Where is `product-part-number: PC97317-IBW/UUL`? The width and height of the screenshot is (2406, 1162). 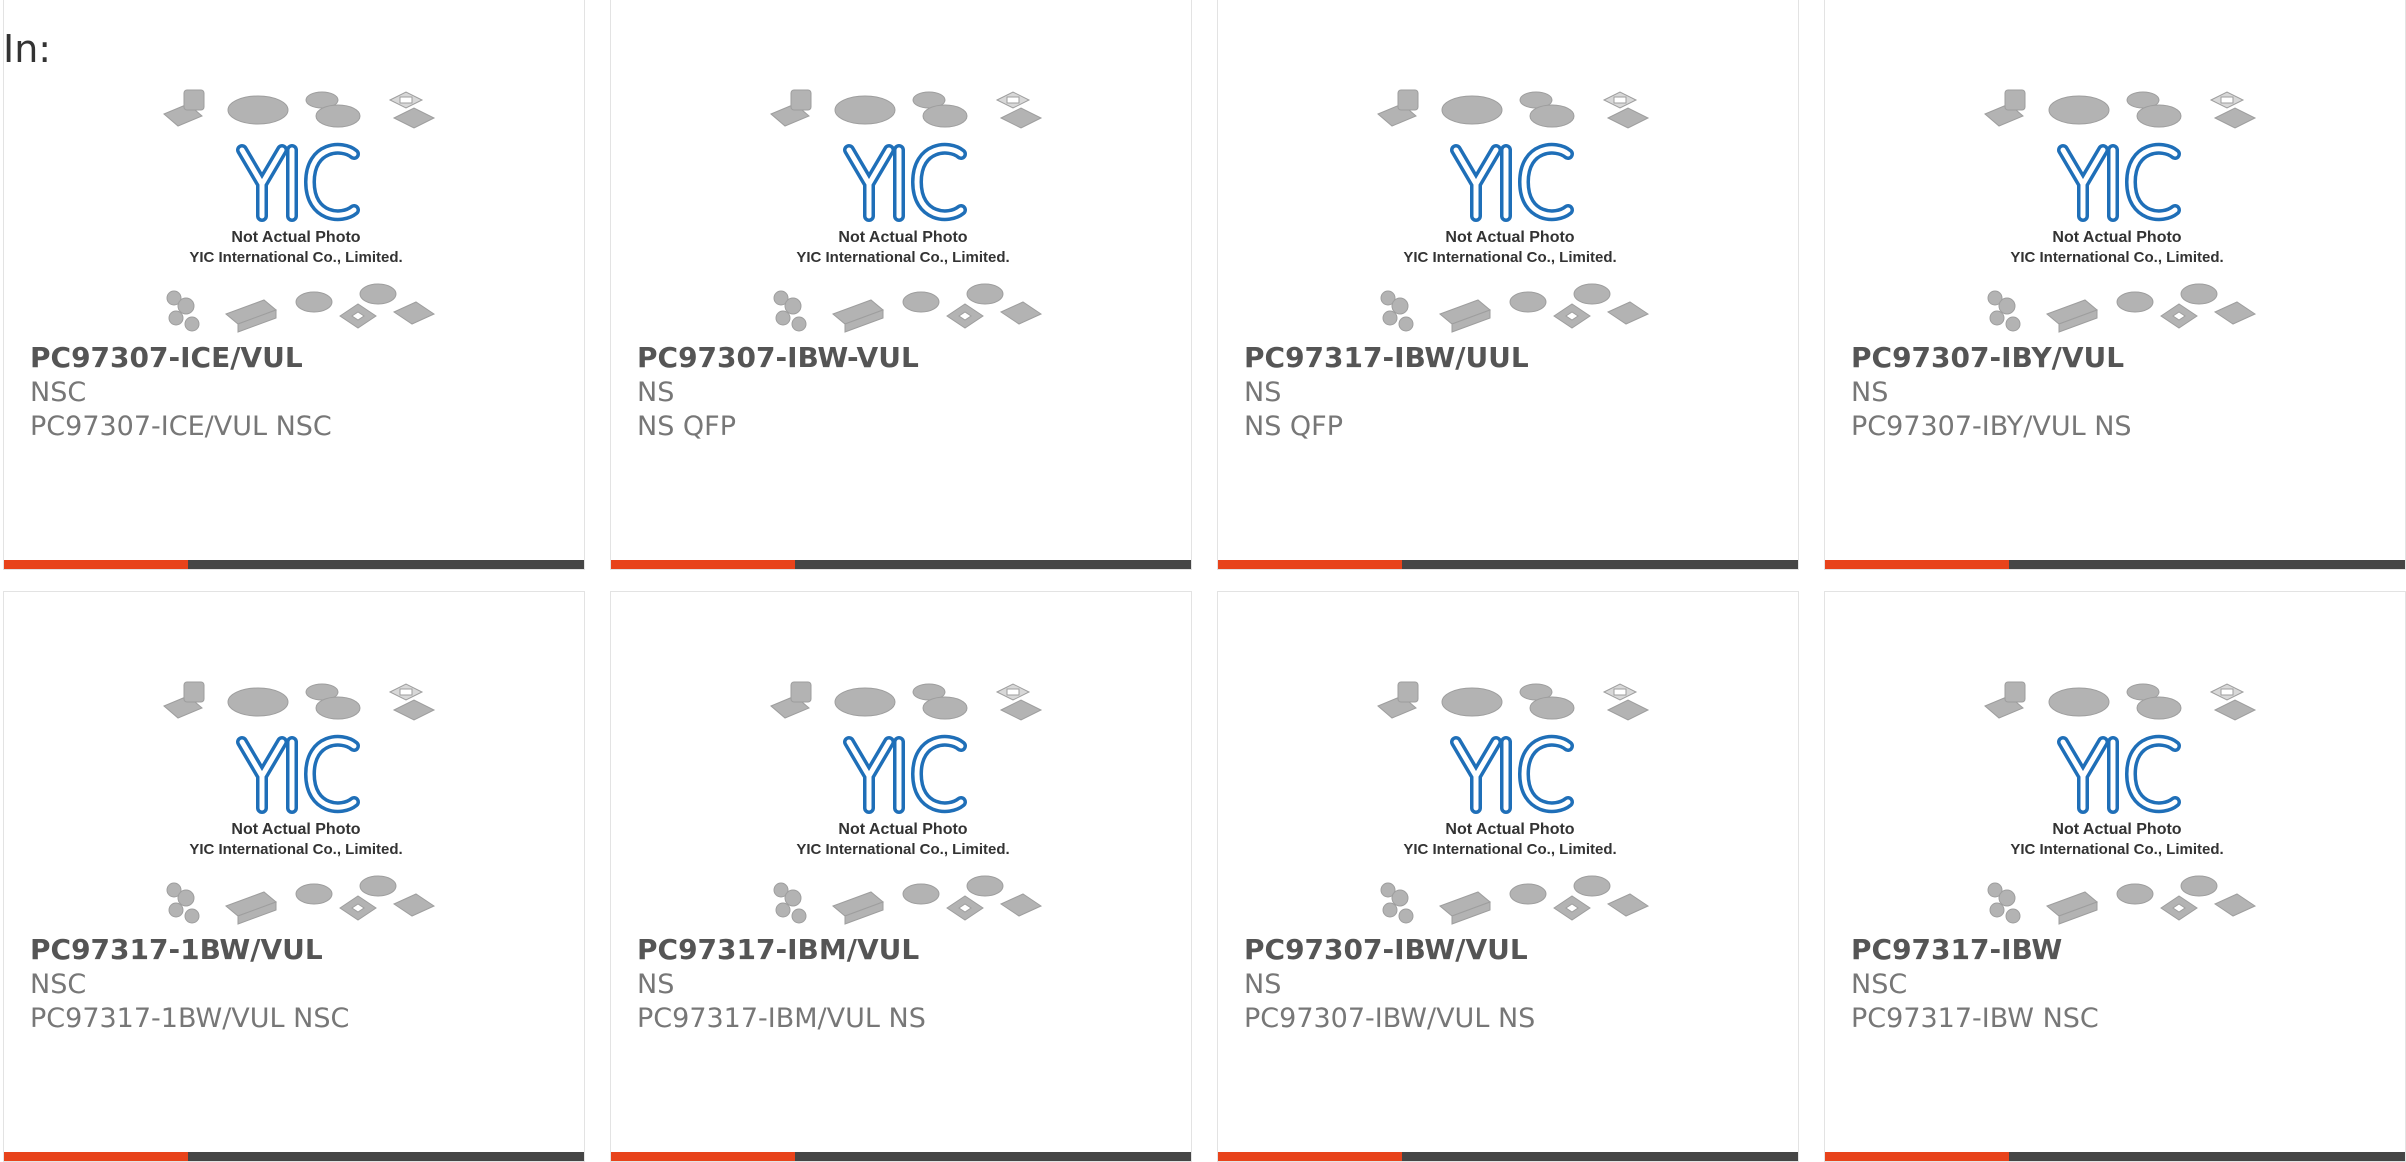 product-part-number: PC97317-IBW/UUL is located at coordinates (1386, 358).